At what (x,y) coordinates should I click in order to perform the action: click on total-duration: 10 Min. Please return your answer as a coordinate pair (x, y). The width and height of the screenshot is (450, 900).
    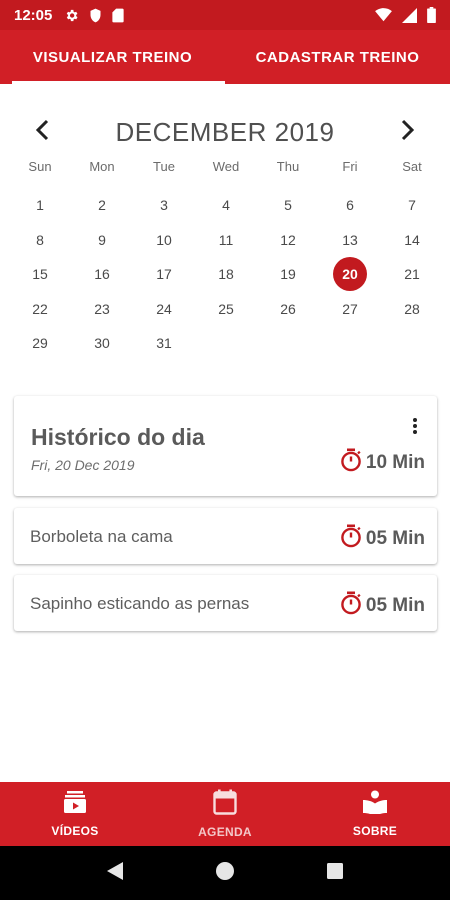
    Looking at the image, I should click on (382, 463).